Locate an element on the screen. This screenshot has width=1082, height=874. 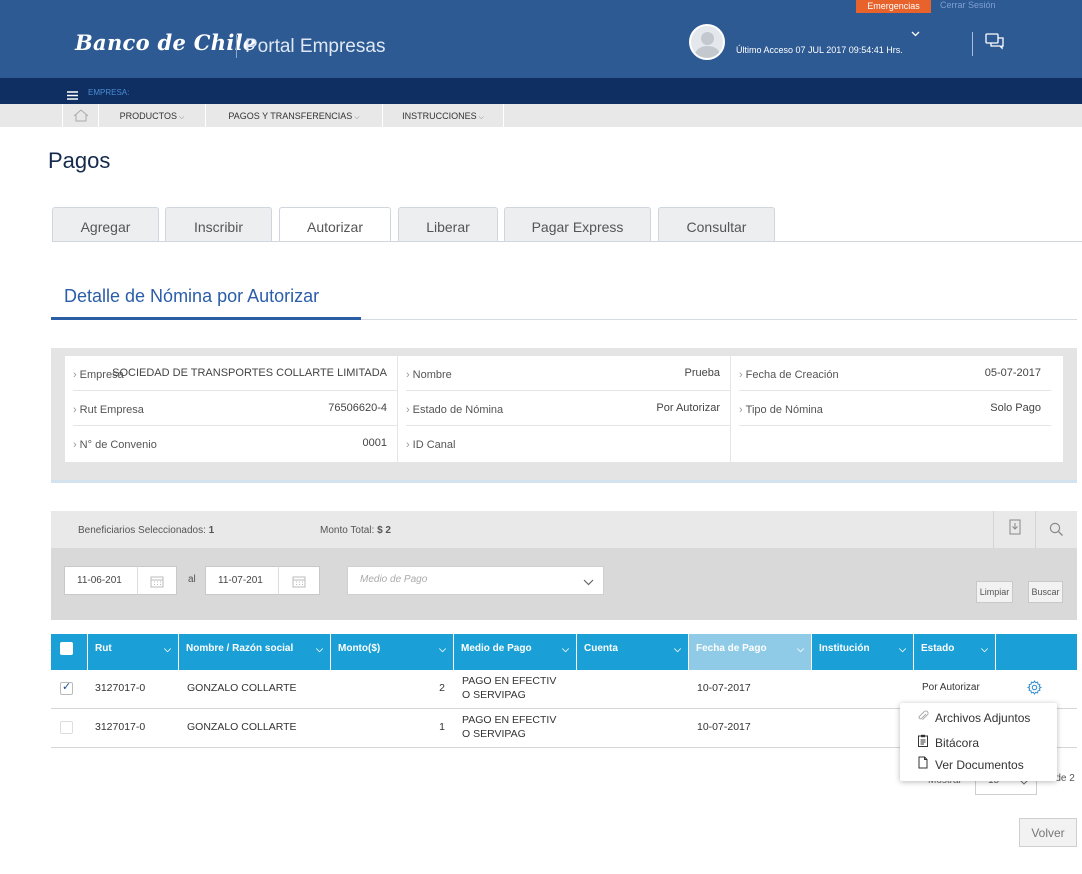
column-medio-pago: Medio de Pago ⌵ is located at coordinates (514, 652).